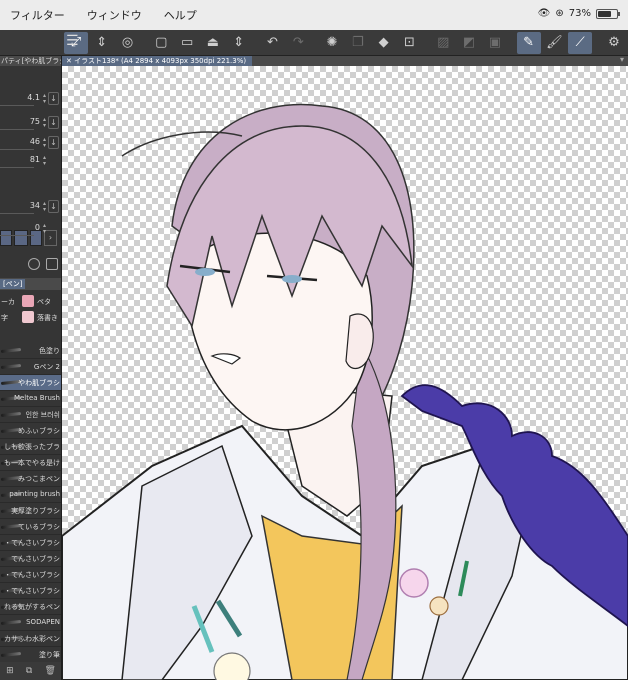  What do you see at coordinates (622, 59) in the screenshot?
I see `chevron-down-icon: ▾` at bounding box center [622, 59].